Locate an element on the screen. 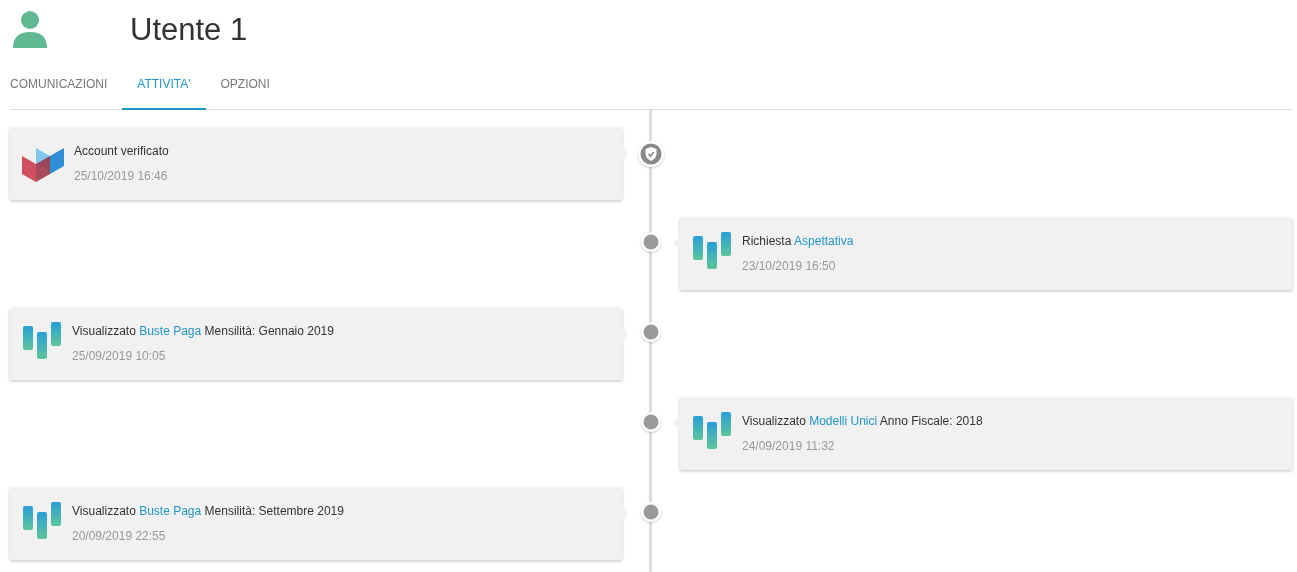 Image resolution: width=1297 pixels, height=572 pixels. activity-timestamp: 23/10/2019 16:50 is located at coordinates (789, 266).